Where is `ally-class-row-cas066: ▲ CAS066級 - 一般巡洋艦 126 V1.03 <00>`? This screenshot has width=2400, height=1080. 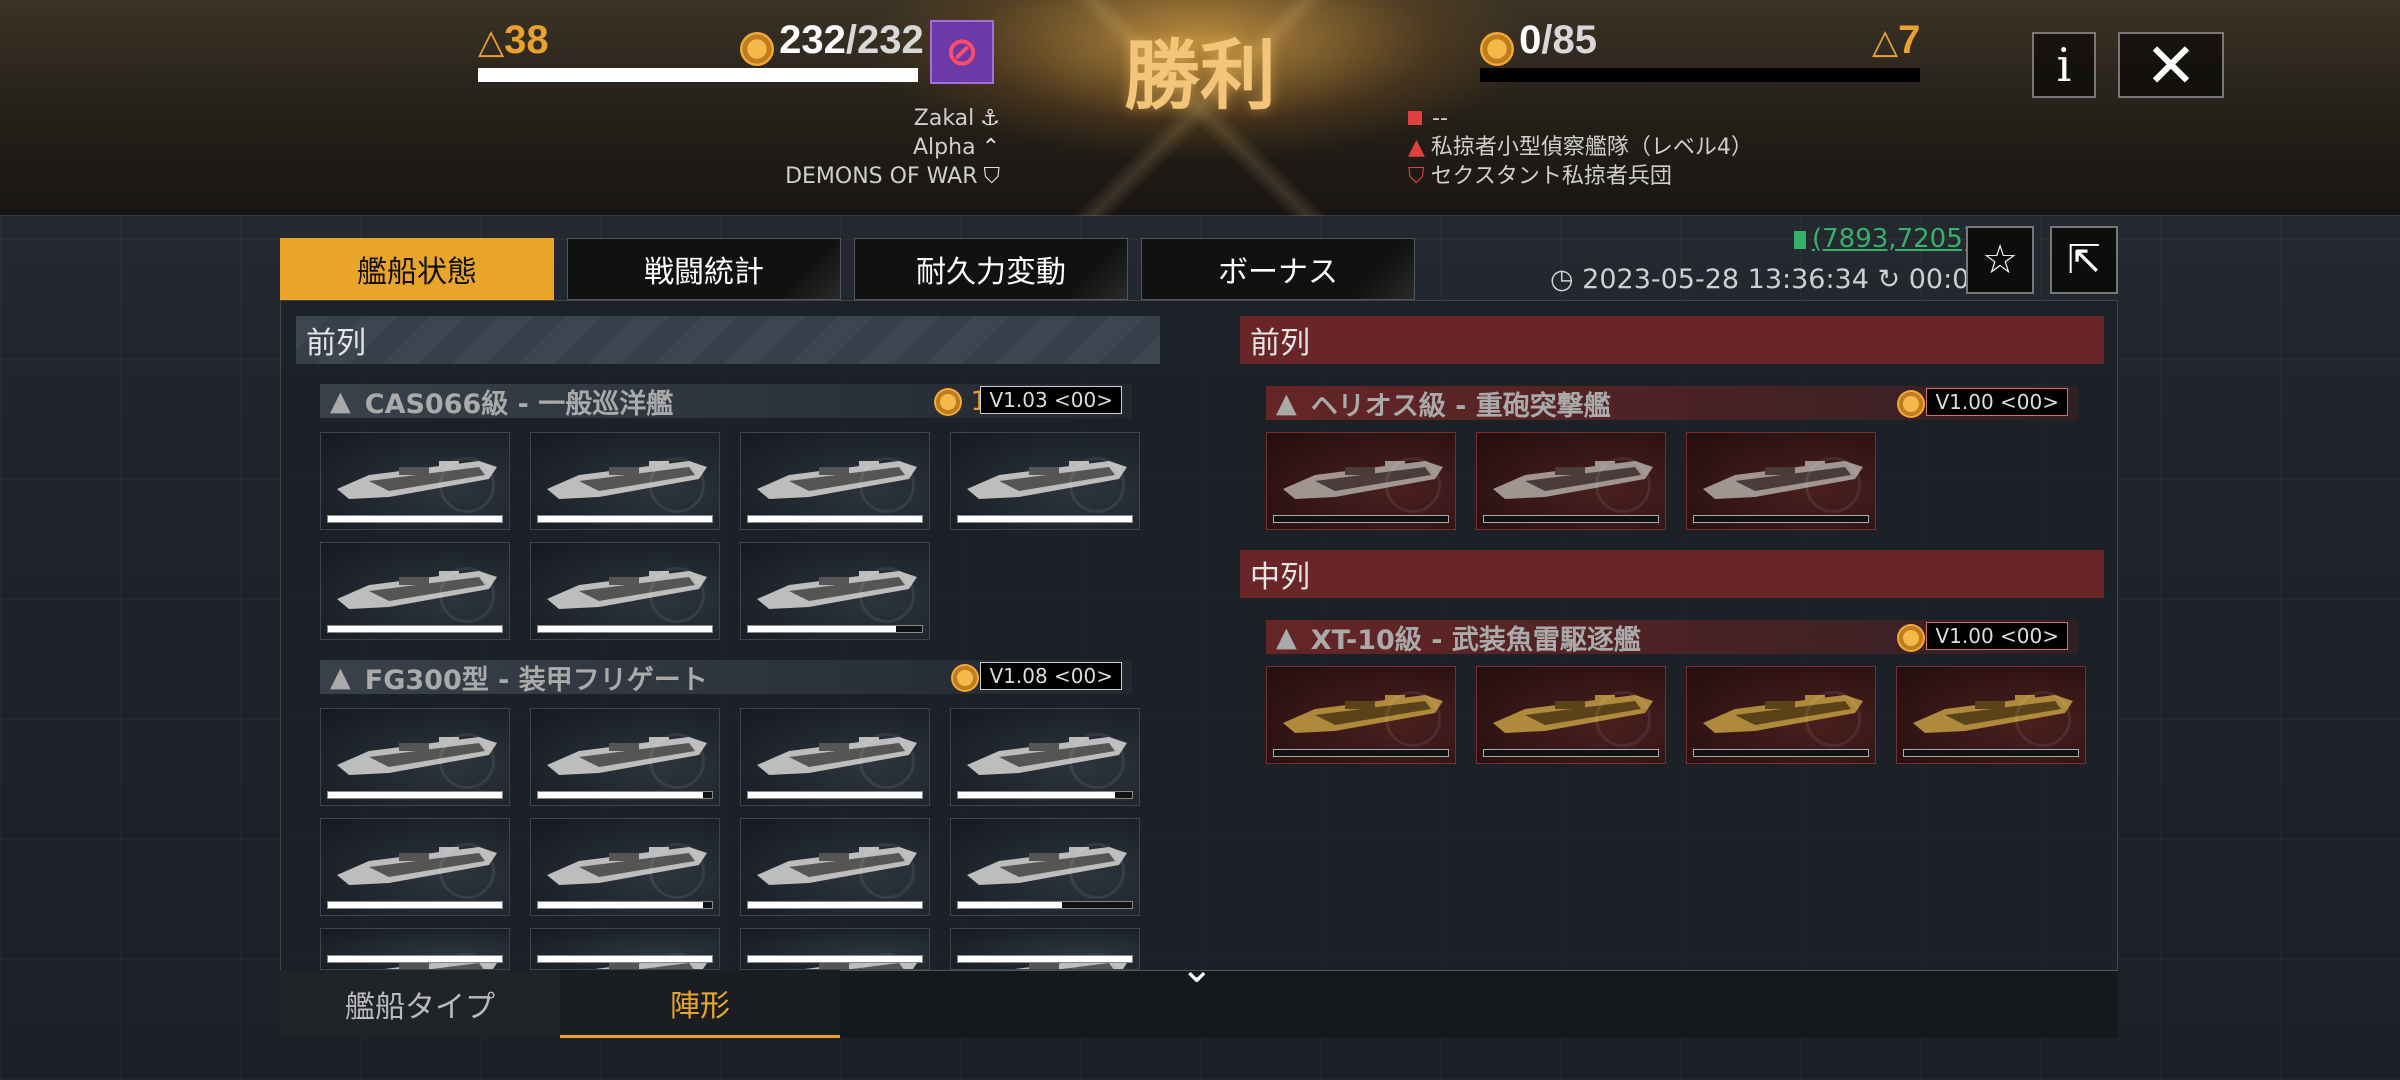
ally-class-row-cas066: ▲ CAS066級 - 一般巡洋艦 126 V1.03 <00> is located at coordinates (726, 402).